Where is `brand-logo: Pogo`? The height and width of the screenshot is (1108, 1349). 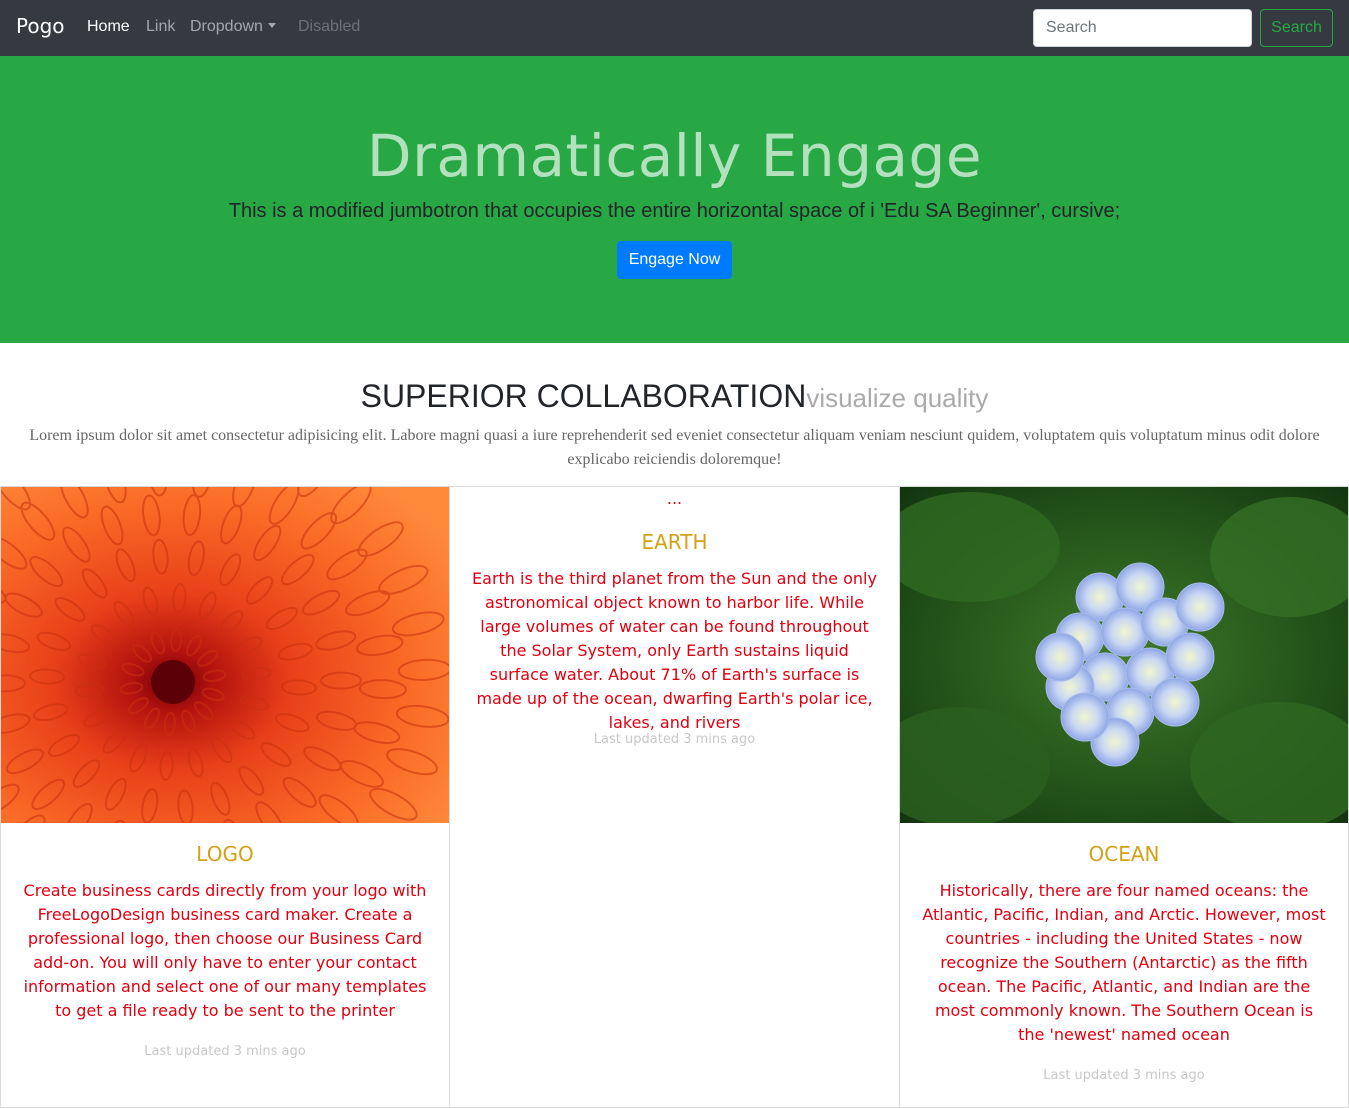 brand-logo: Pogo is located at coordinates (40, 26).